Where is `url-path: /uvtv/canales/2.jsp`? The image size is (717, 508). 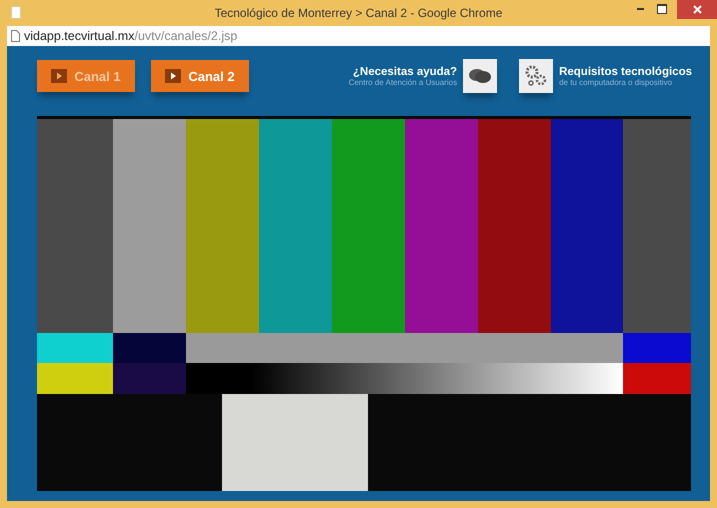
url-path: /uvtv/canales/2.jsp is located at coordinates (186, 36).